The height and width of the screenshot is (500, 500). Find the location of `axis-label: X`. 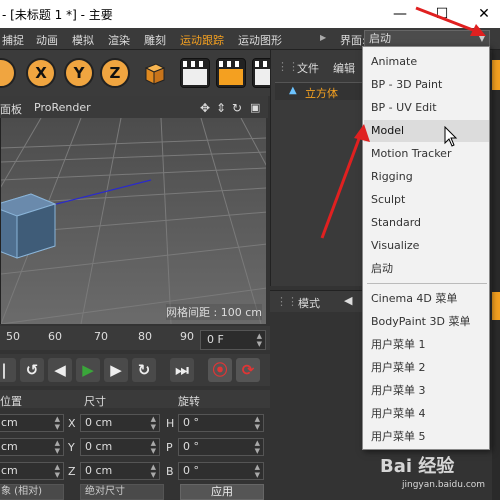

axis-label: X is located at coordinates (72, 423).